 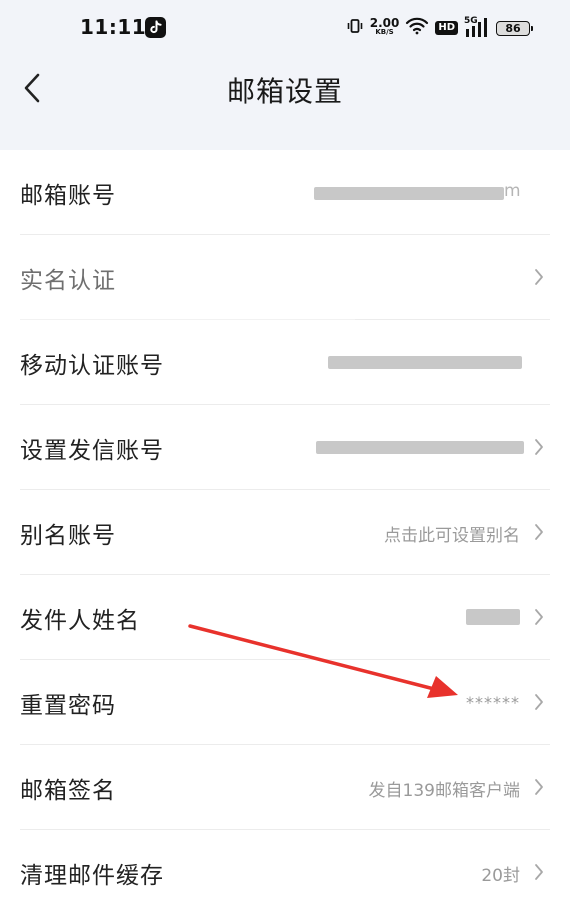 What do you see at coordinates (155, 27) in the screenshot?
I see `tiktok-notification-icon` at bounding box center [155, 27].